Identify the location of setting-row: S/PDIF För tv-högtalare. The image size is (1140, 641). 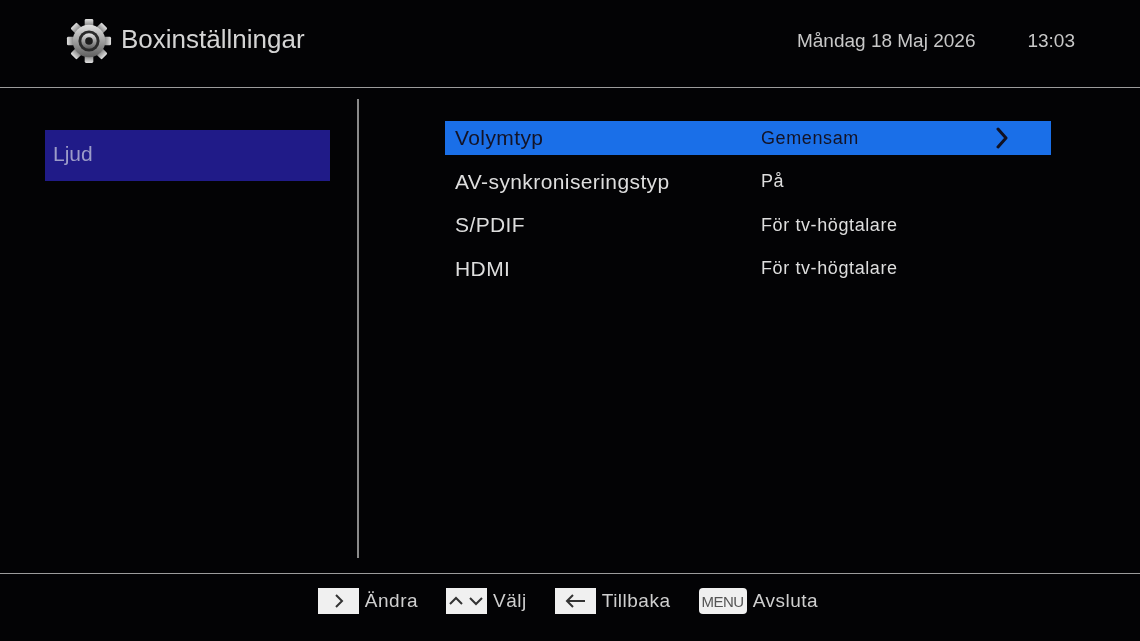
(748, 225).